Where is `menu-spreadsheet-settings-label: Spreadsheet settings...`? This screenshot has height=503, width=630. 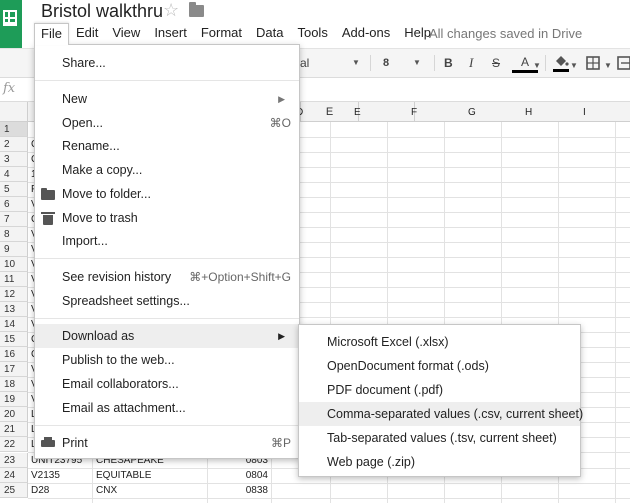 menu-spreadsheet-settings-label: Spreadsheet settings... is located at coordinates (126, 301).